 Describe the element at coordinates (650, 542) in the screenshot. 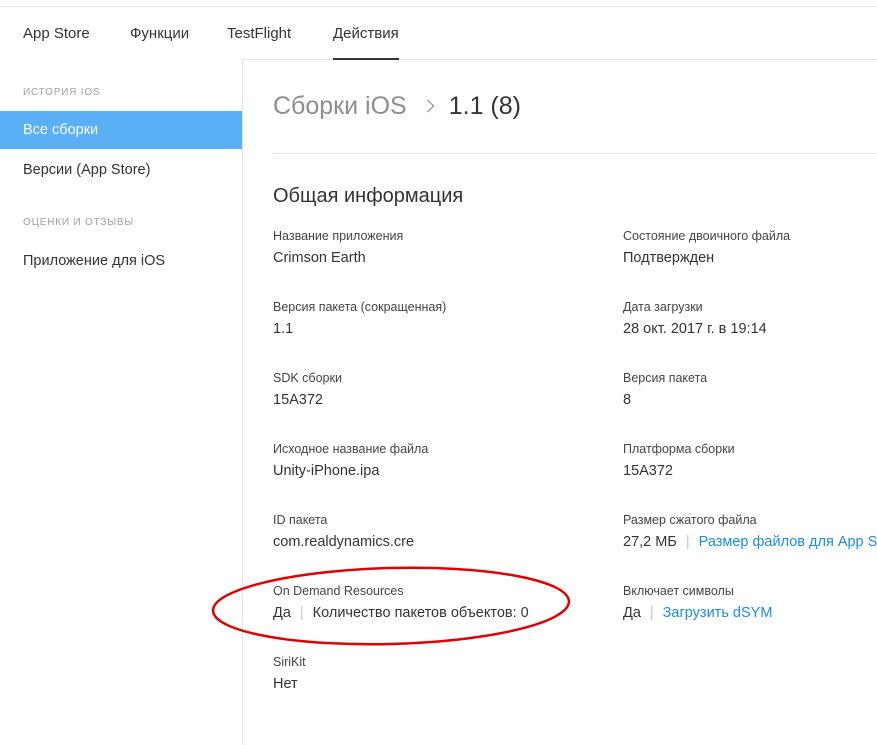

I see `compressed-size-value: 27,2 МБ` at that location.